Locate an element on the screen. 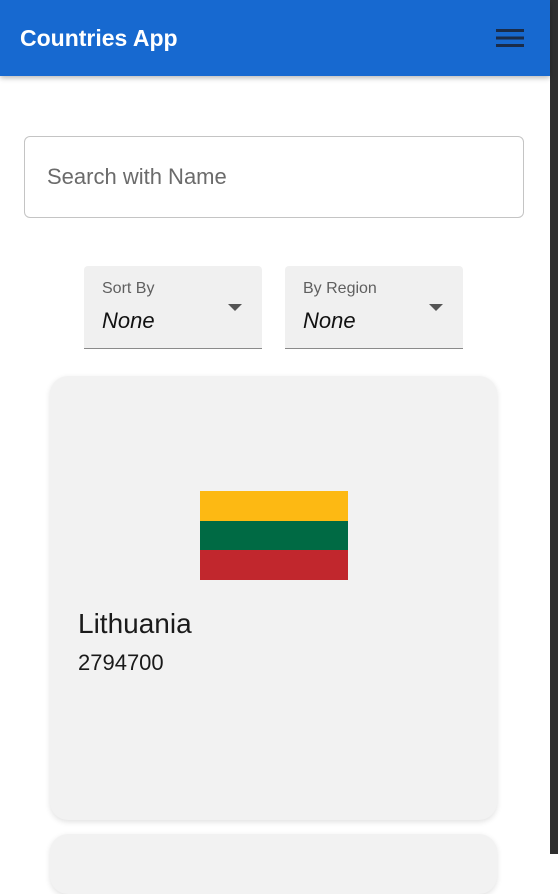 The width and height of the screenshot is (558, 894). sort-by-select: Sort By None is located at coordinates (173, 307).